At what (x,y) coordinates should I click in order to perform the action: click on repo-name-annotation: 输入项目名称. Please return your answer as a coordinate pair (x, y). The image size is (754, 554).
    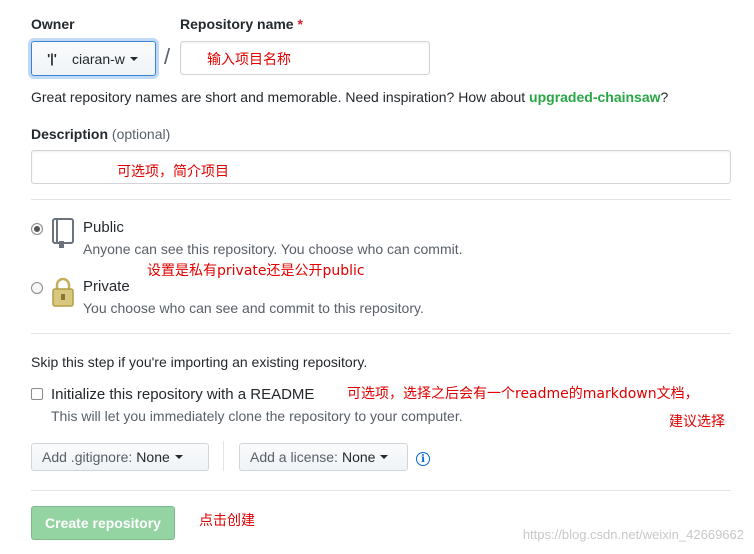
    Looking at the image, I should click on (249, 60).